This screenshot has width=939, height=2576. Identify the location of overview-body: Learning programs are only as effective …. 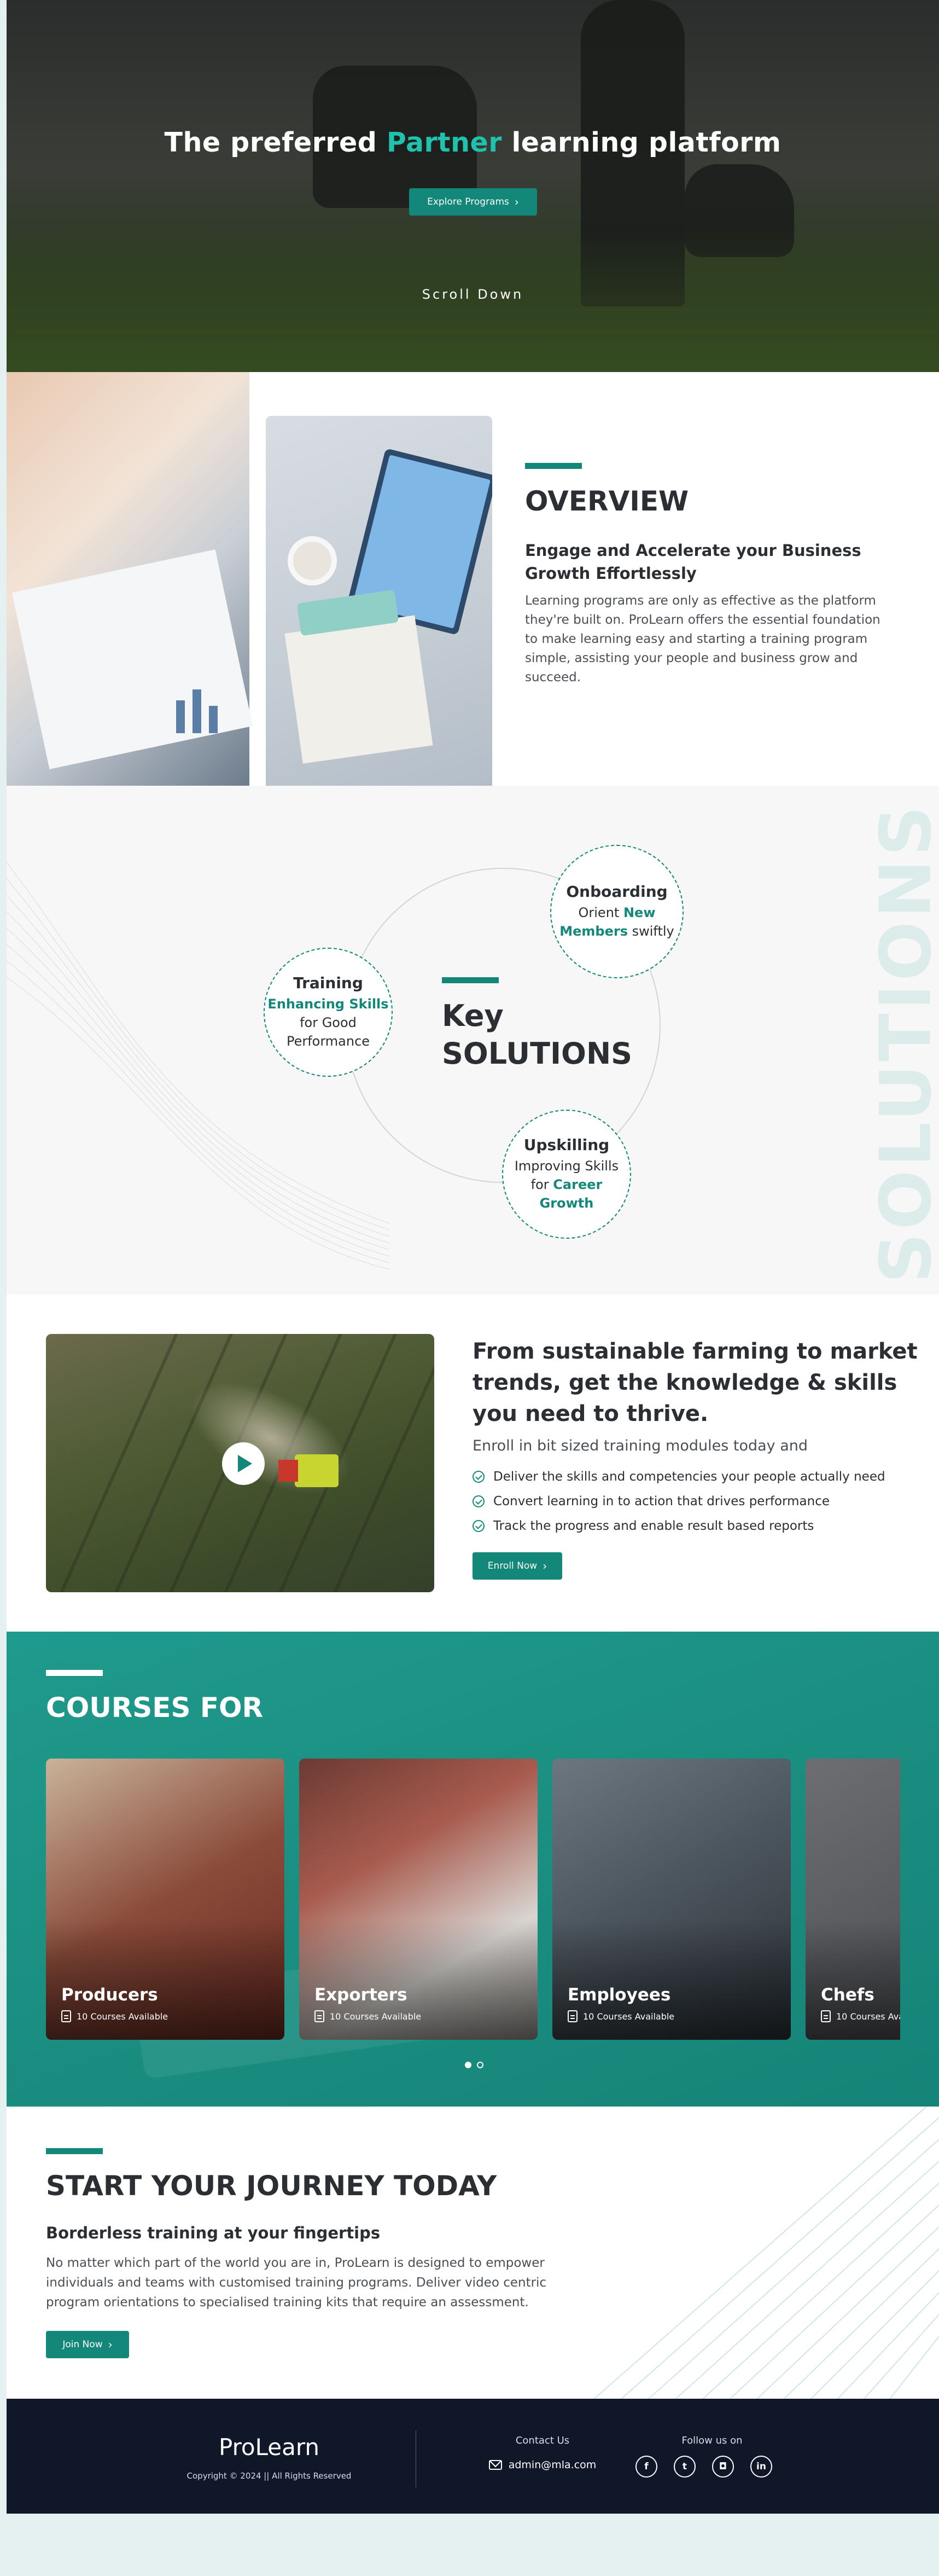
(702, 639).